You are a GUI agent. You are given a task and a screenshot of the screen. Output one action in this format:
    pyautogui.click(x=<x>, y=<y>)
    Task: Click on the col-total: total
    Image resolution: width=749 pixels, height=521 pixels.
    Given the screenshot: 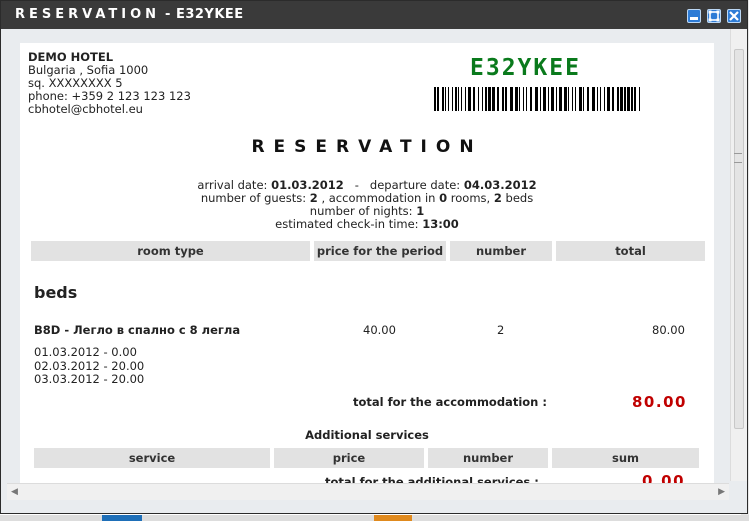 What is the action you would take?
    pyautogui.click(x=630, y=251)
    